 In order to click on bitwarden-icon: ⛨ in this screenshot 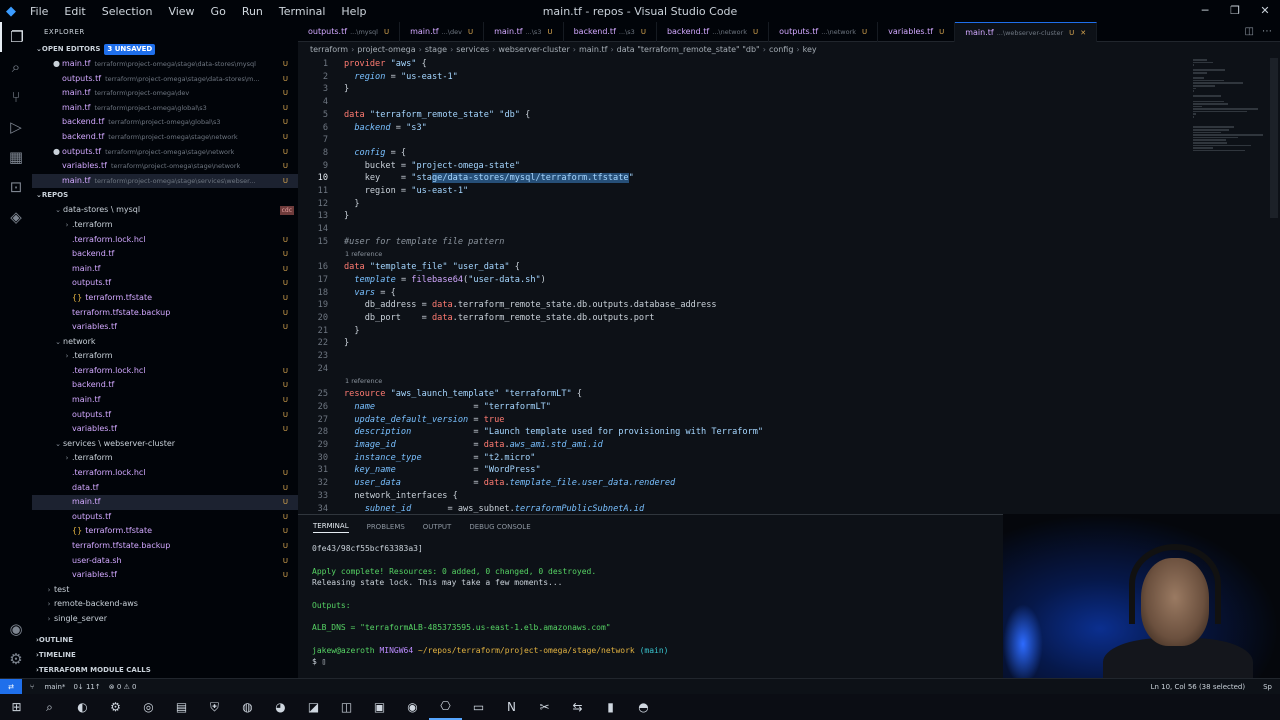, I will do `click(214, 707)`.